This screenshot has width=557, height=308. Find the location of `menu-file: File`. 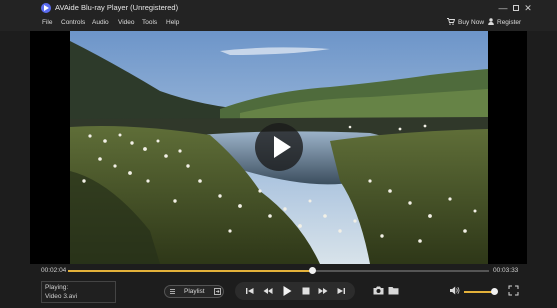

menu-file: File is located at coordinates (47, 22).